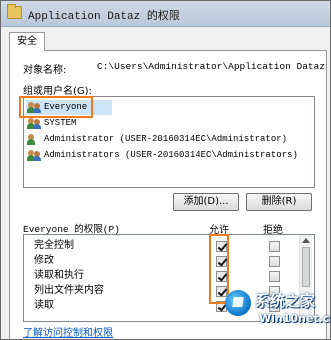 Image resolution: width=331 pixels, height=340 pixels. I want to click on learn-permissions-link: 了解访问控制和权限, so click(68, 331).